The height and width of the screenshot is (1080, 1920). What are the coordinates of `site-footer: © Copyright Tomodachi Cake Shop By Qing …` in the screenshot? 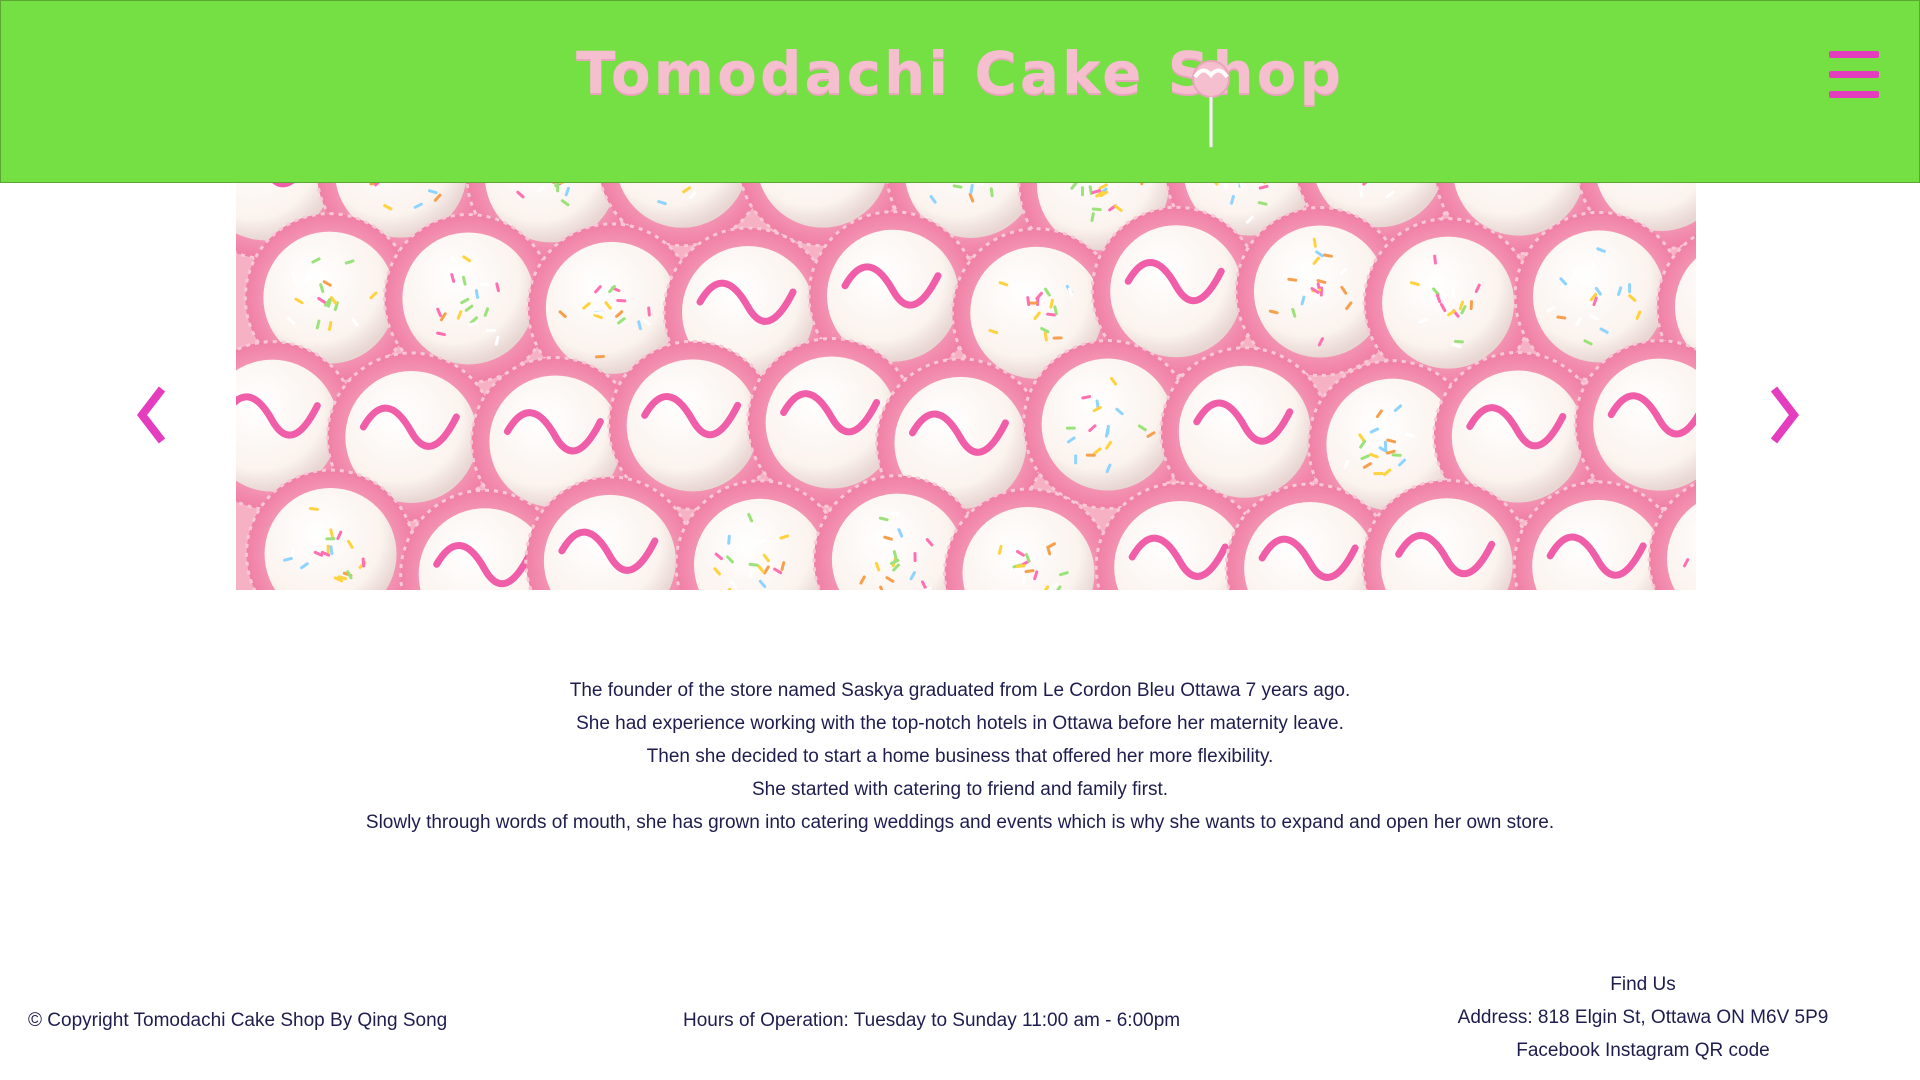 It's located at (960, 1015).